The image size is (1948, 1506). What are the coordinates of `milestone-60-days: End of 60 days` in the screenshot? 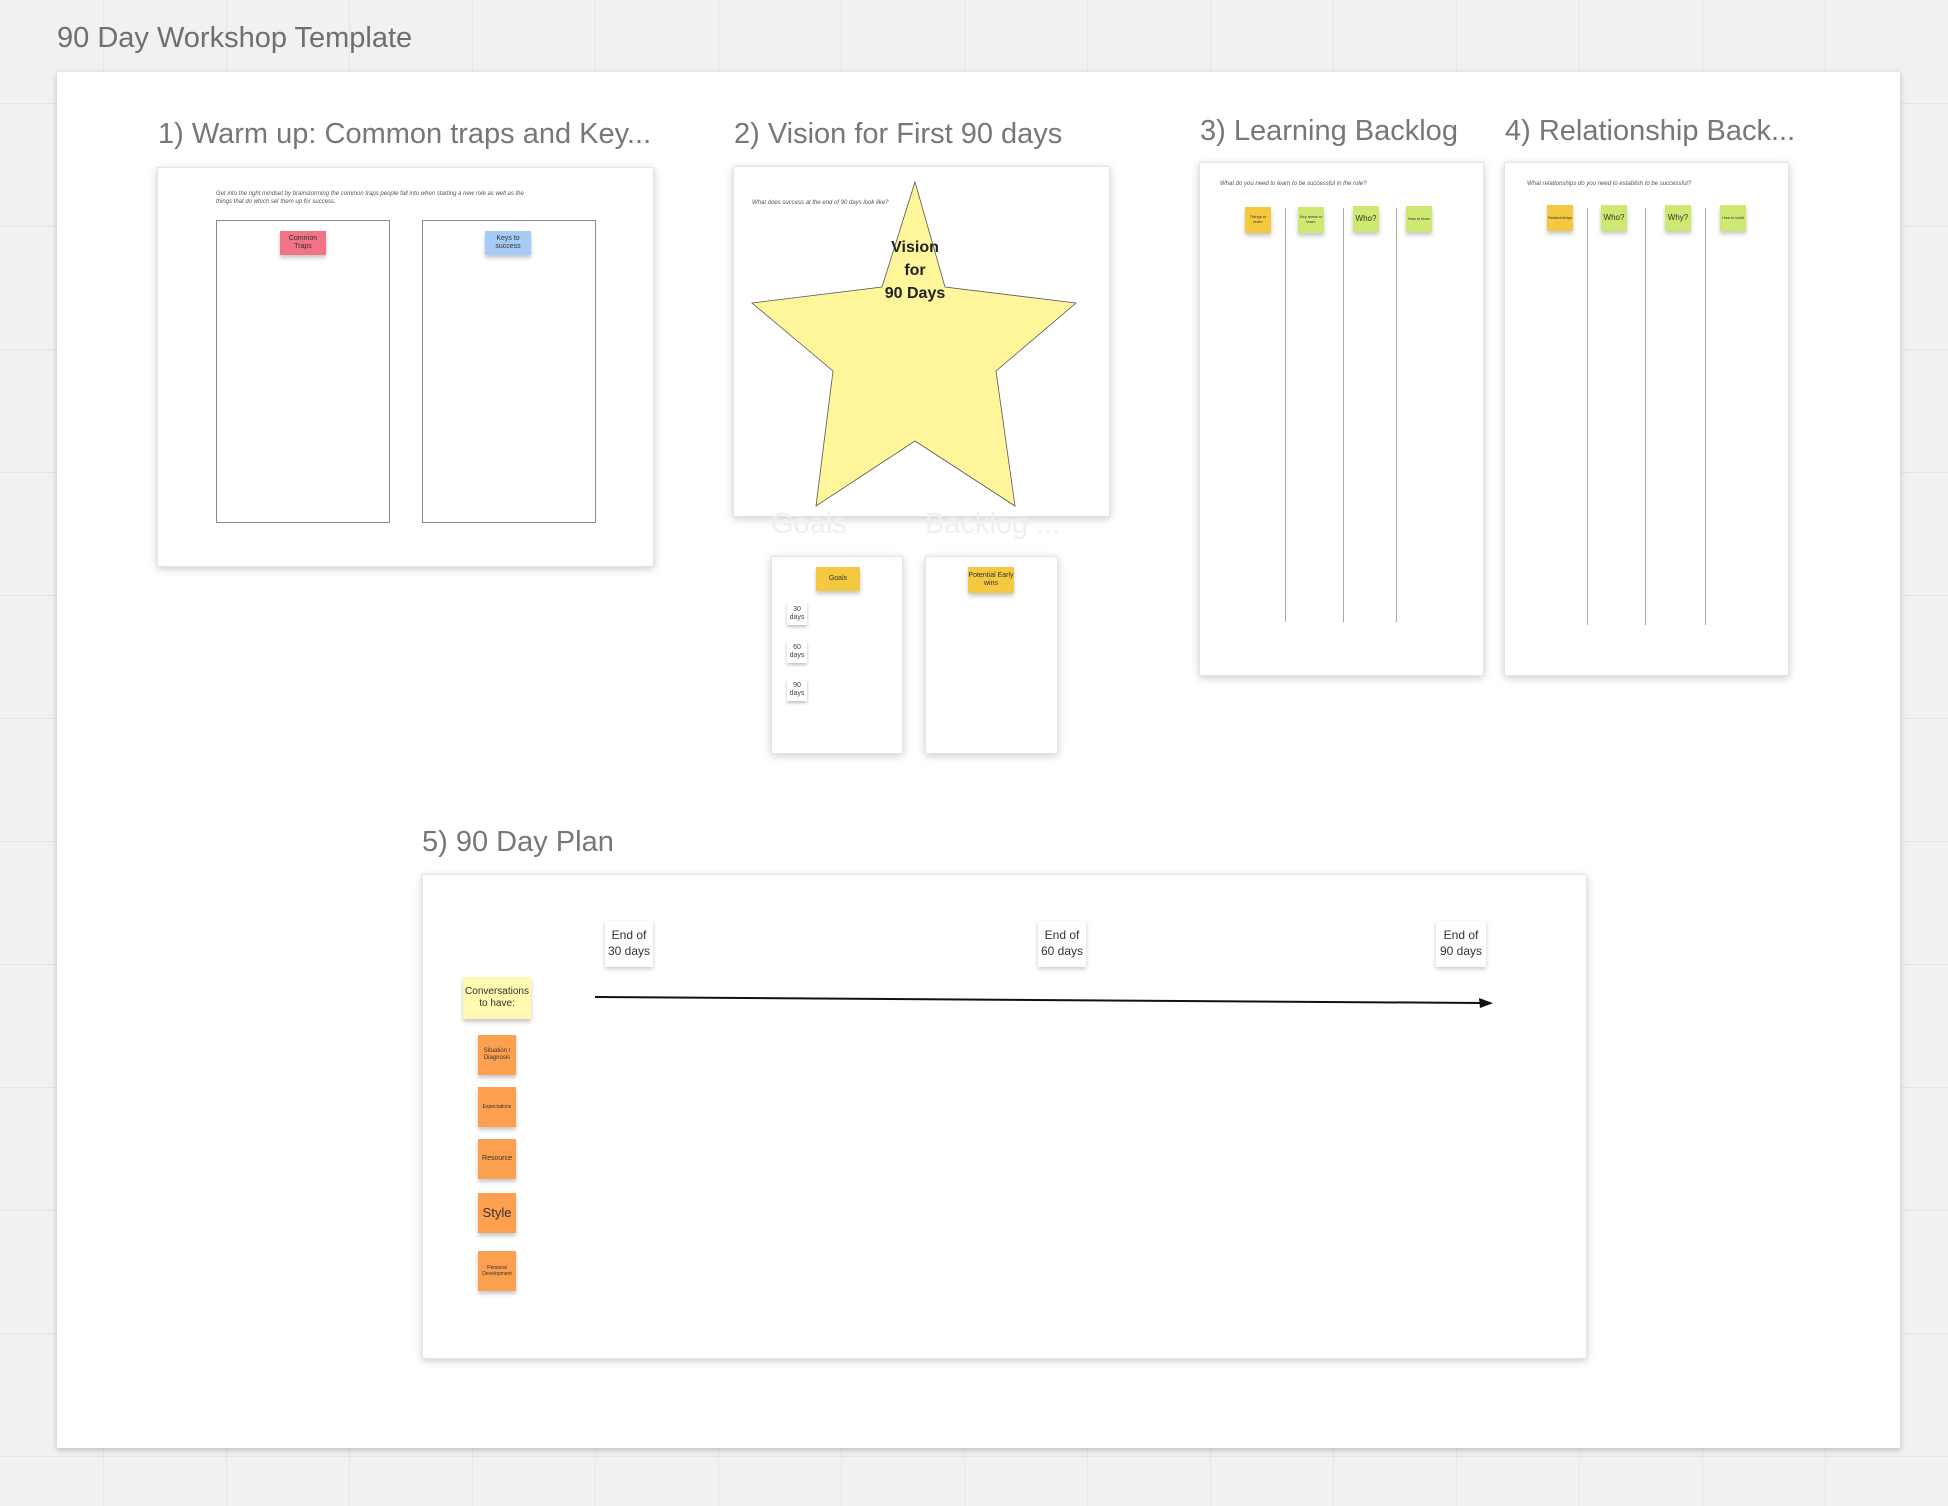 It's located at (1062, 944).